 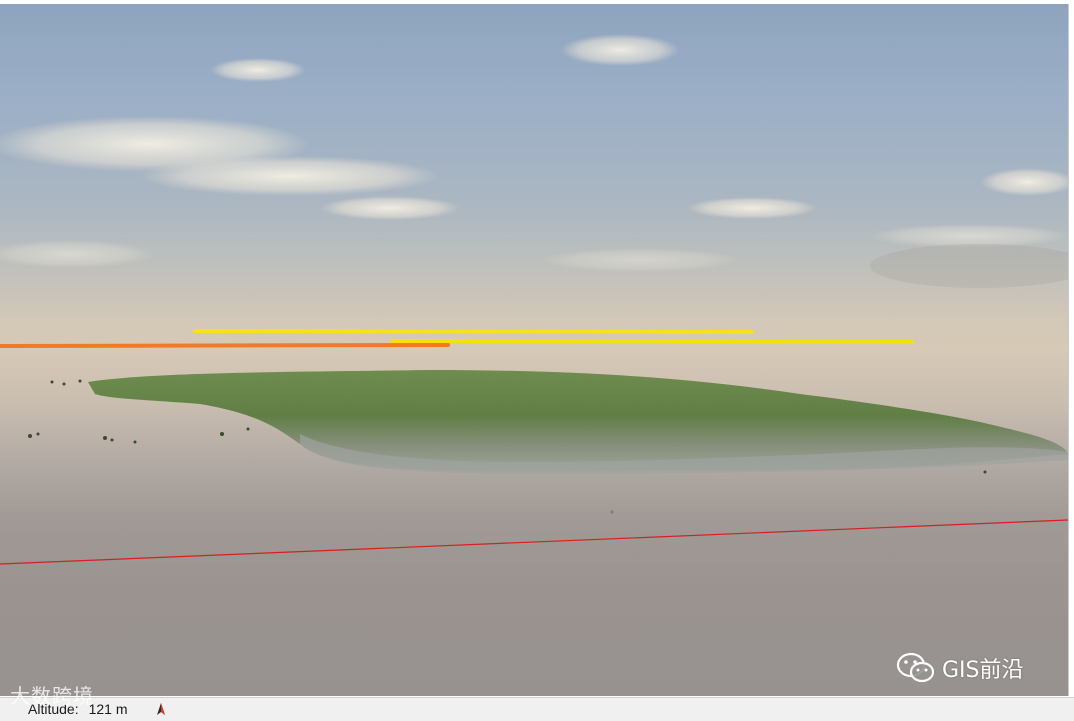 What do you see at coordinates (534, 542) in the screenshot?
I see `red-reference-line` at bounding box center [534, 542].